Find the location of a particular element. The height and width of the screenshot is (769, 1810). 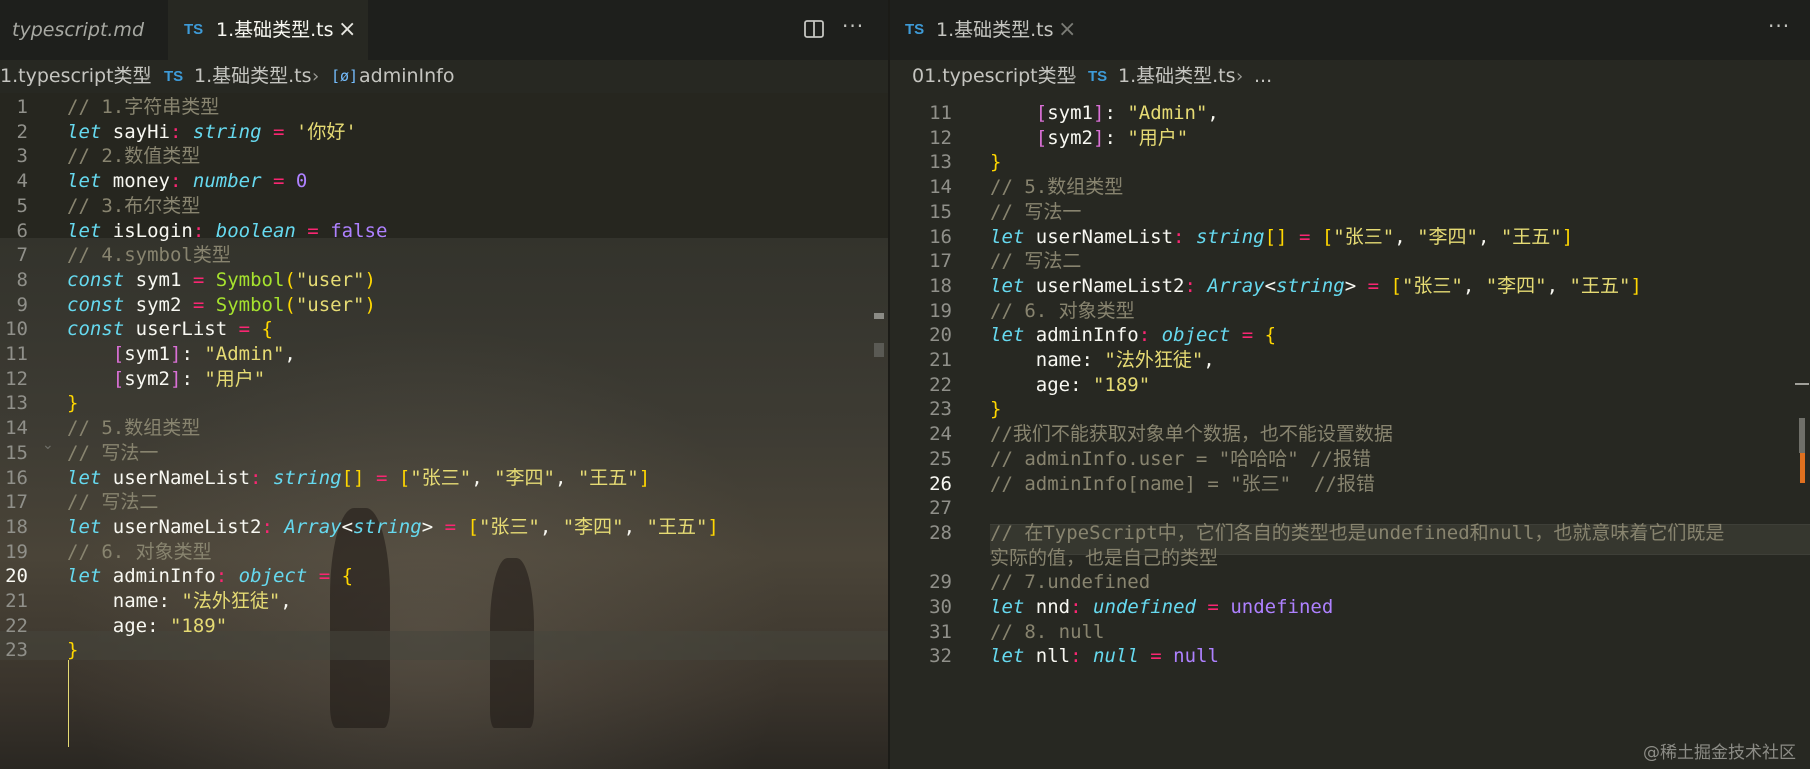

code-token: //我们不能获取对象单个数据，也不能设置数据 is located at coordinates (1191, 434).